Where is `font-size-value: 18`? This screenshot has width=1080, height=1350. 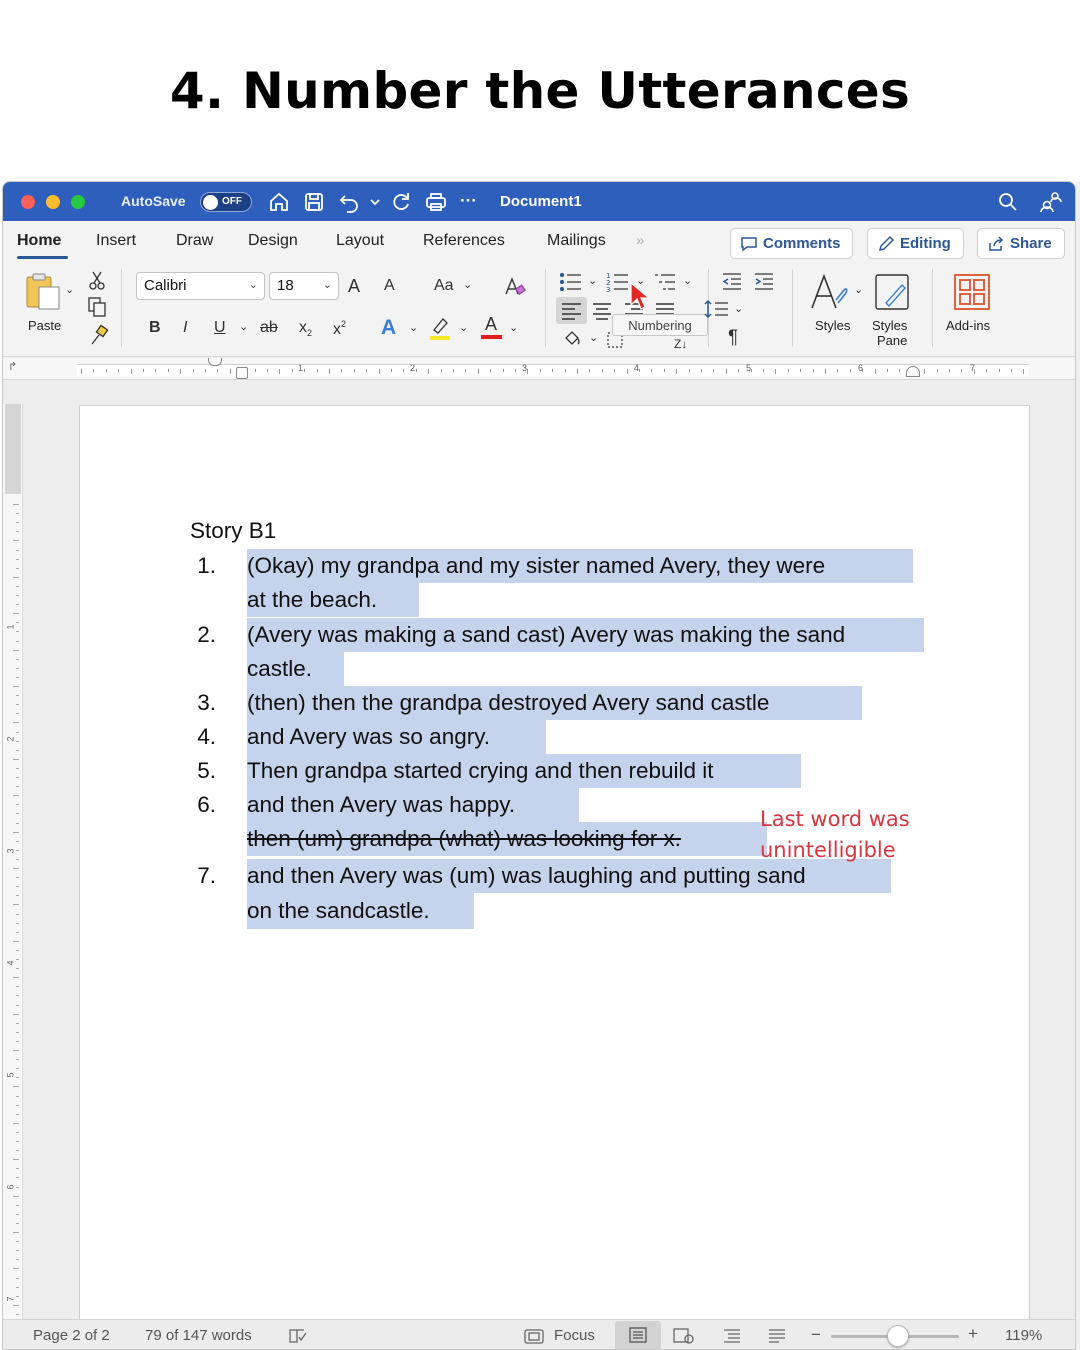
font-size-value: 18 is located at coordinates (285, 285).